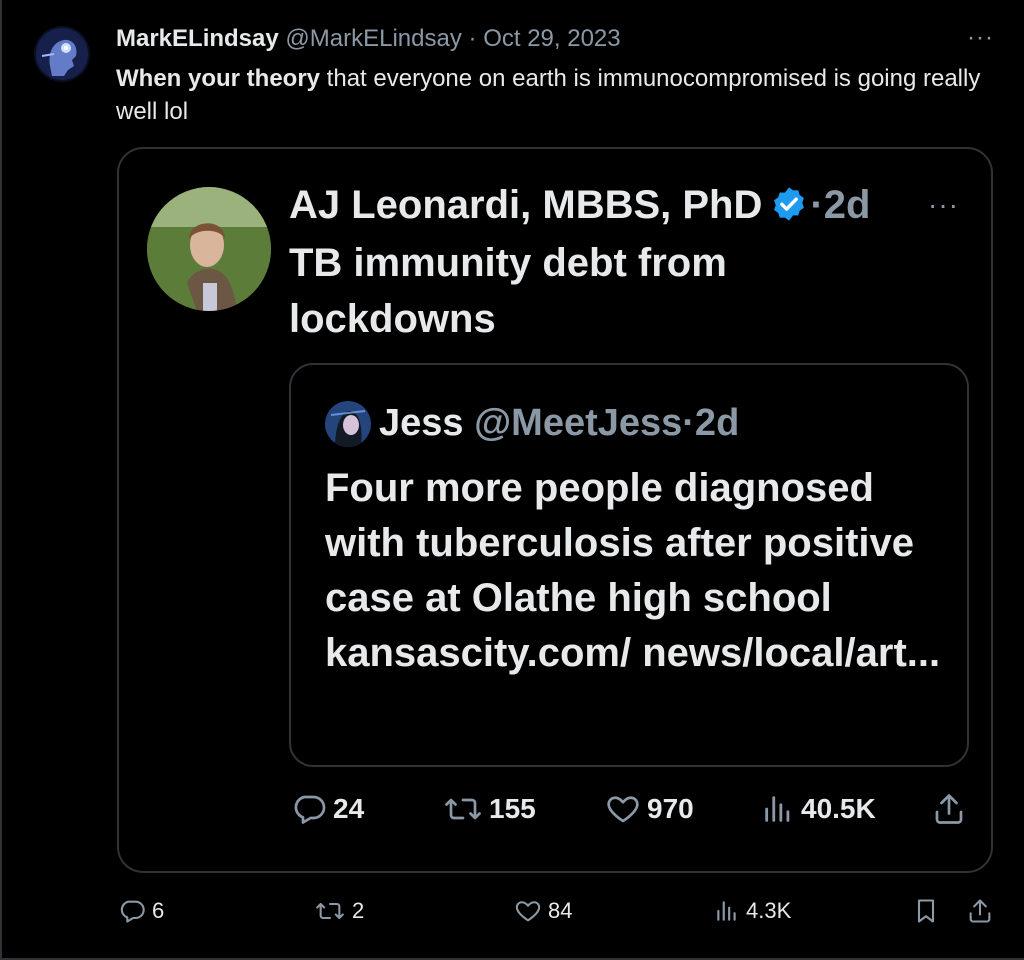  Describe the element at coordinates (197, 38) in the screenshot. I see `author-name: MarkELindsay` at that location.